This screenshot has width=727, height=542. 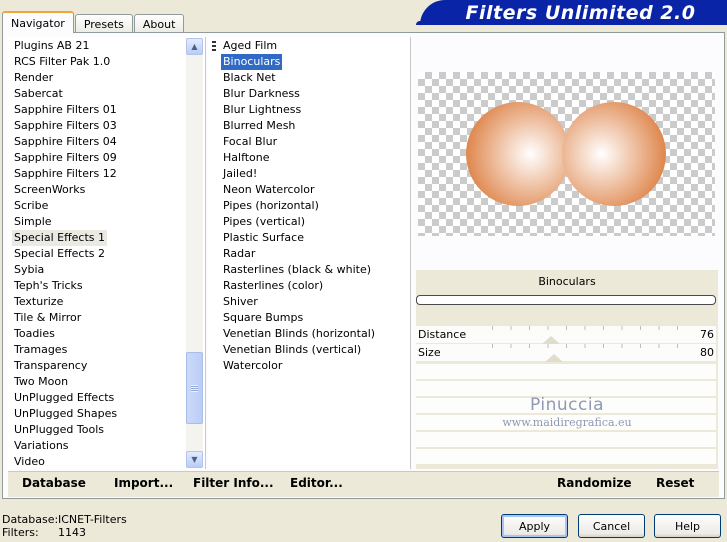 I want to click on category-item: Sapphire Filters 03, so click(x=65, y=126).